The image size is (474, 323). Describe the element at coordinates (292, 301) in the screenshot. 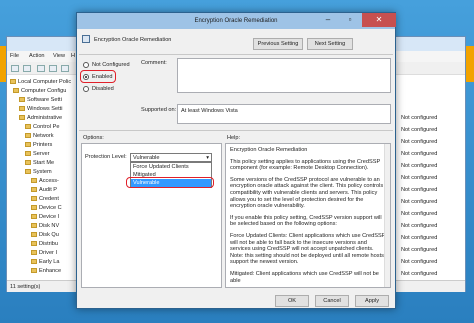

I see `ok-button: OK` at that location.